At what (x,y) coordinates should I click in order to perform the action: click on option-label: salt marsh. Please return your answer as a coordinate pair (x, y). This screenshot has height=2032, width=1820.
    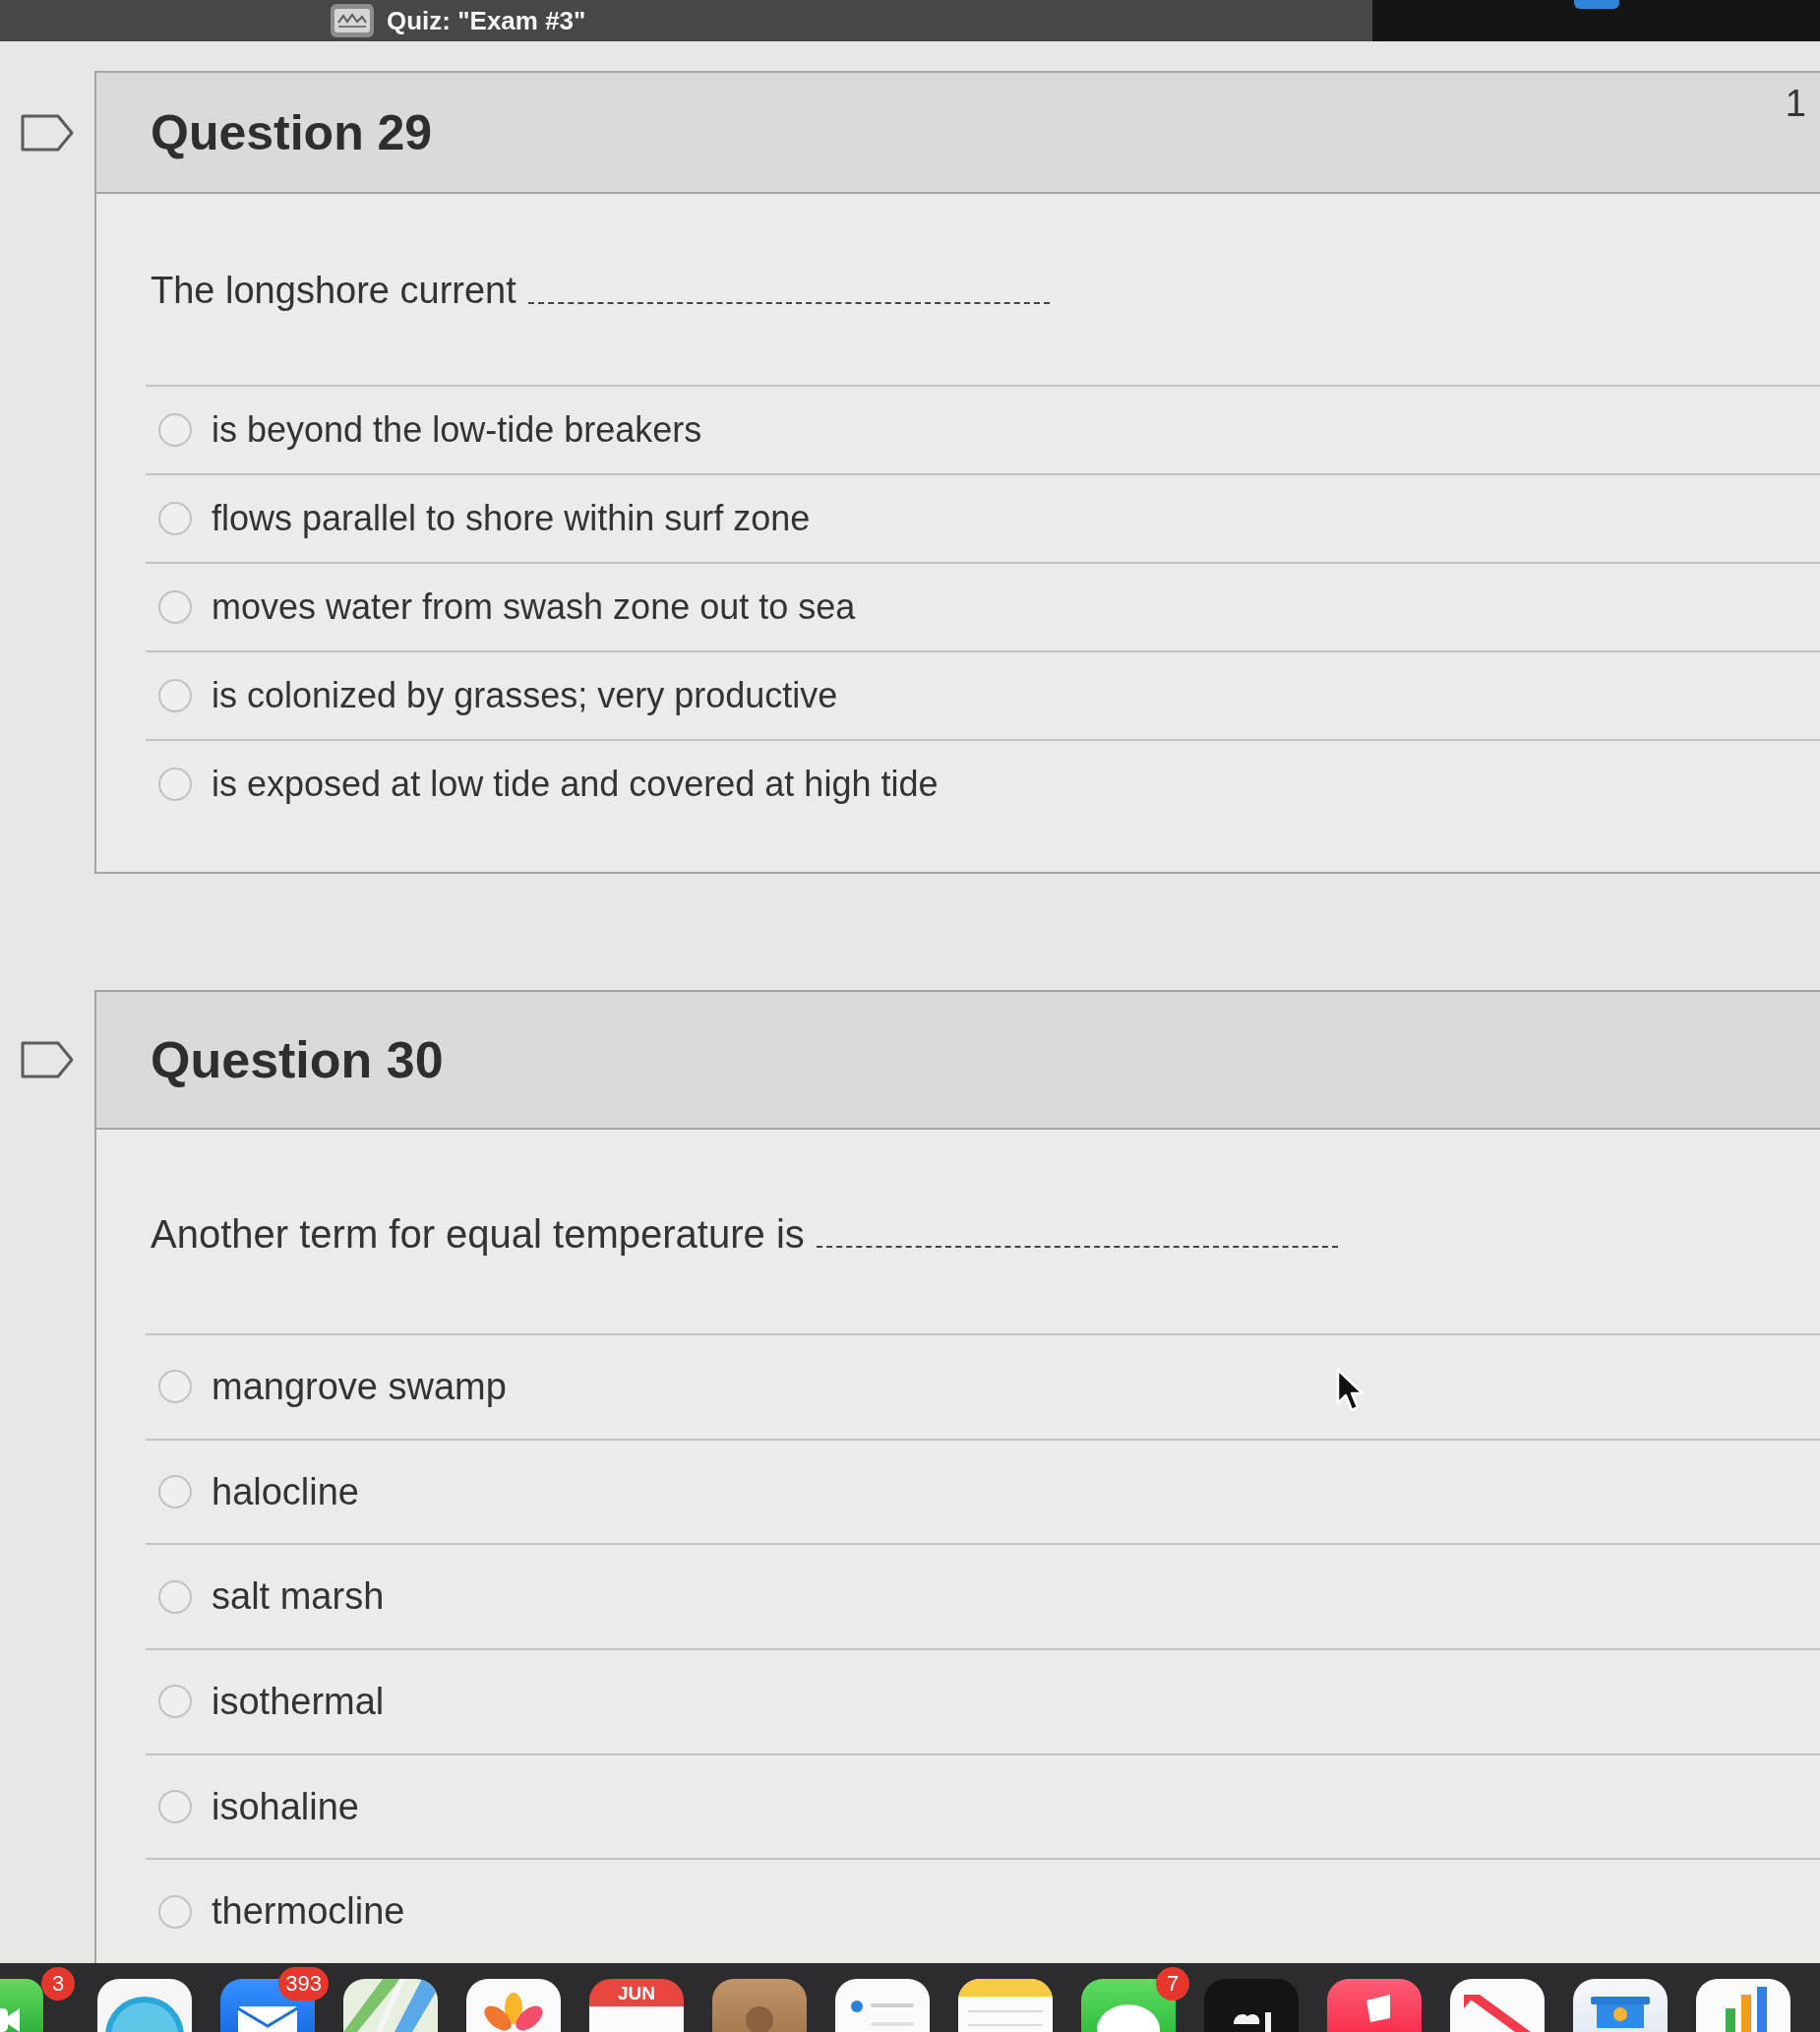
    Looking at the image, I should click on (298, 1597).